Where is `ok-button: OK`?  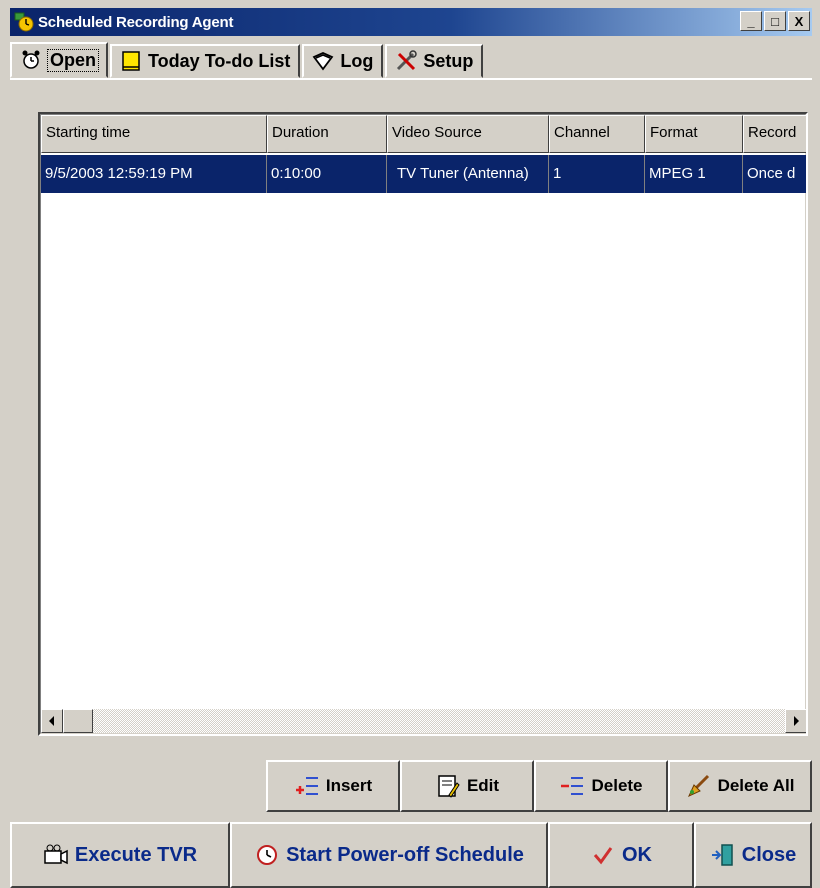 ok-button: OK is located at coordinates (621, 855).